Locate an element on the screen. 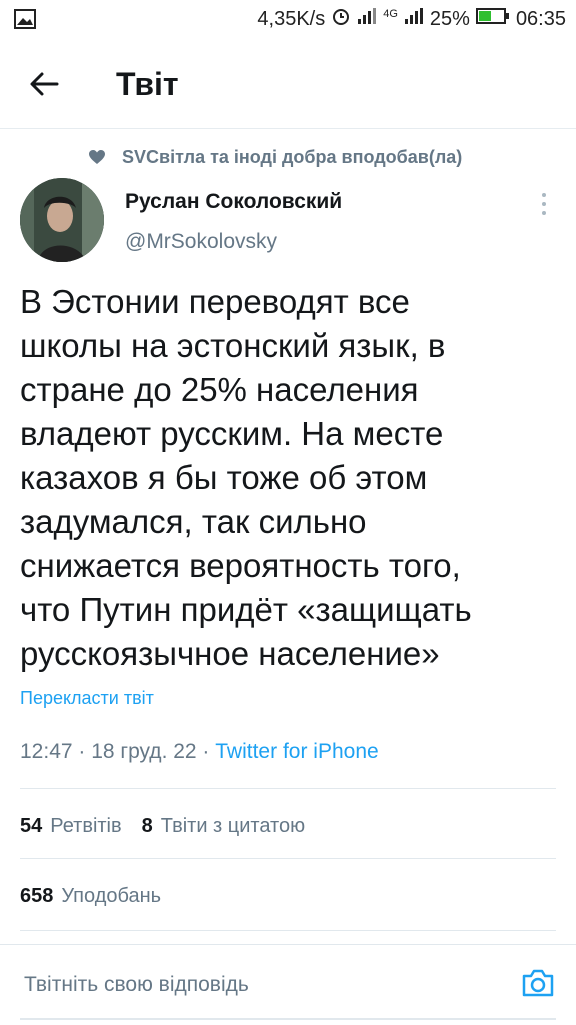 This screenshot has width=576, height=1025. battery-icon is located at coordinates (492, 19).